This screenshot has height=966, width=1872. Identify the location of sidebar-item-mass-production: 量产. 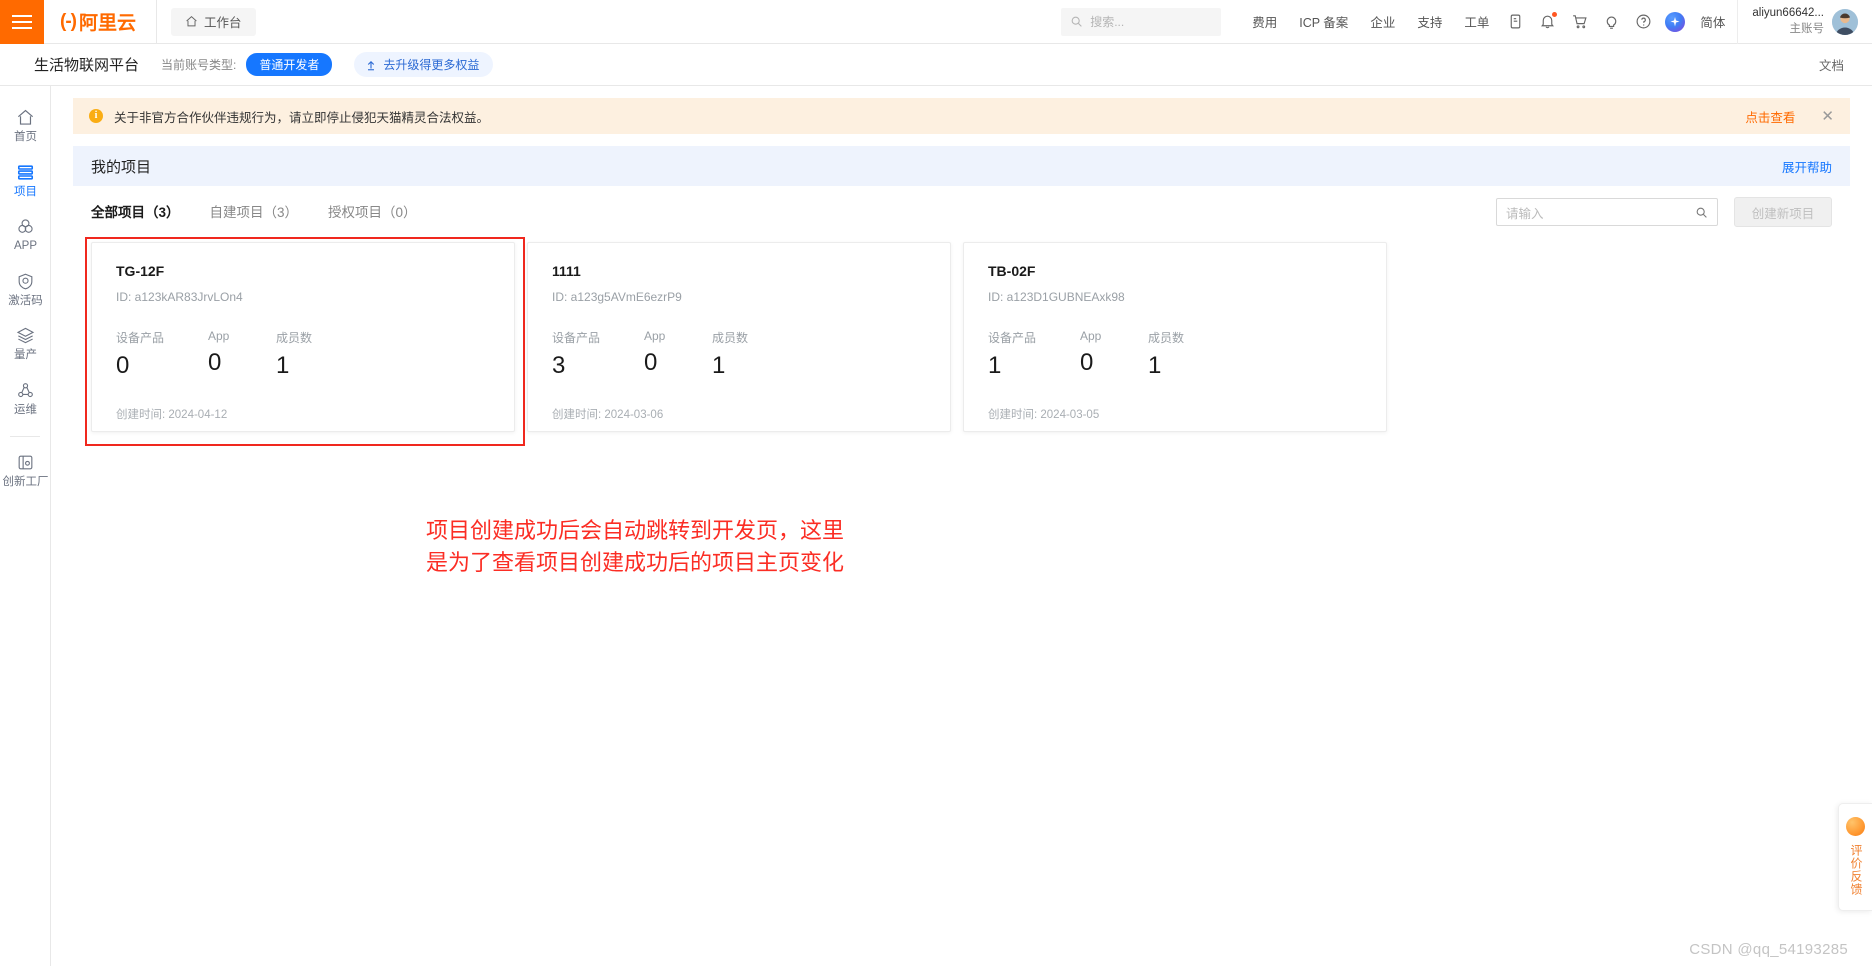
(25, 343).